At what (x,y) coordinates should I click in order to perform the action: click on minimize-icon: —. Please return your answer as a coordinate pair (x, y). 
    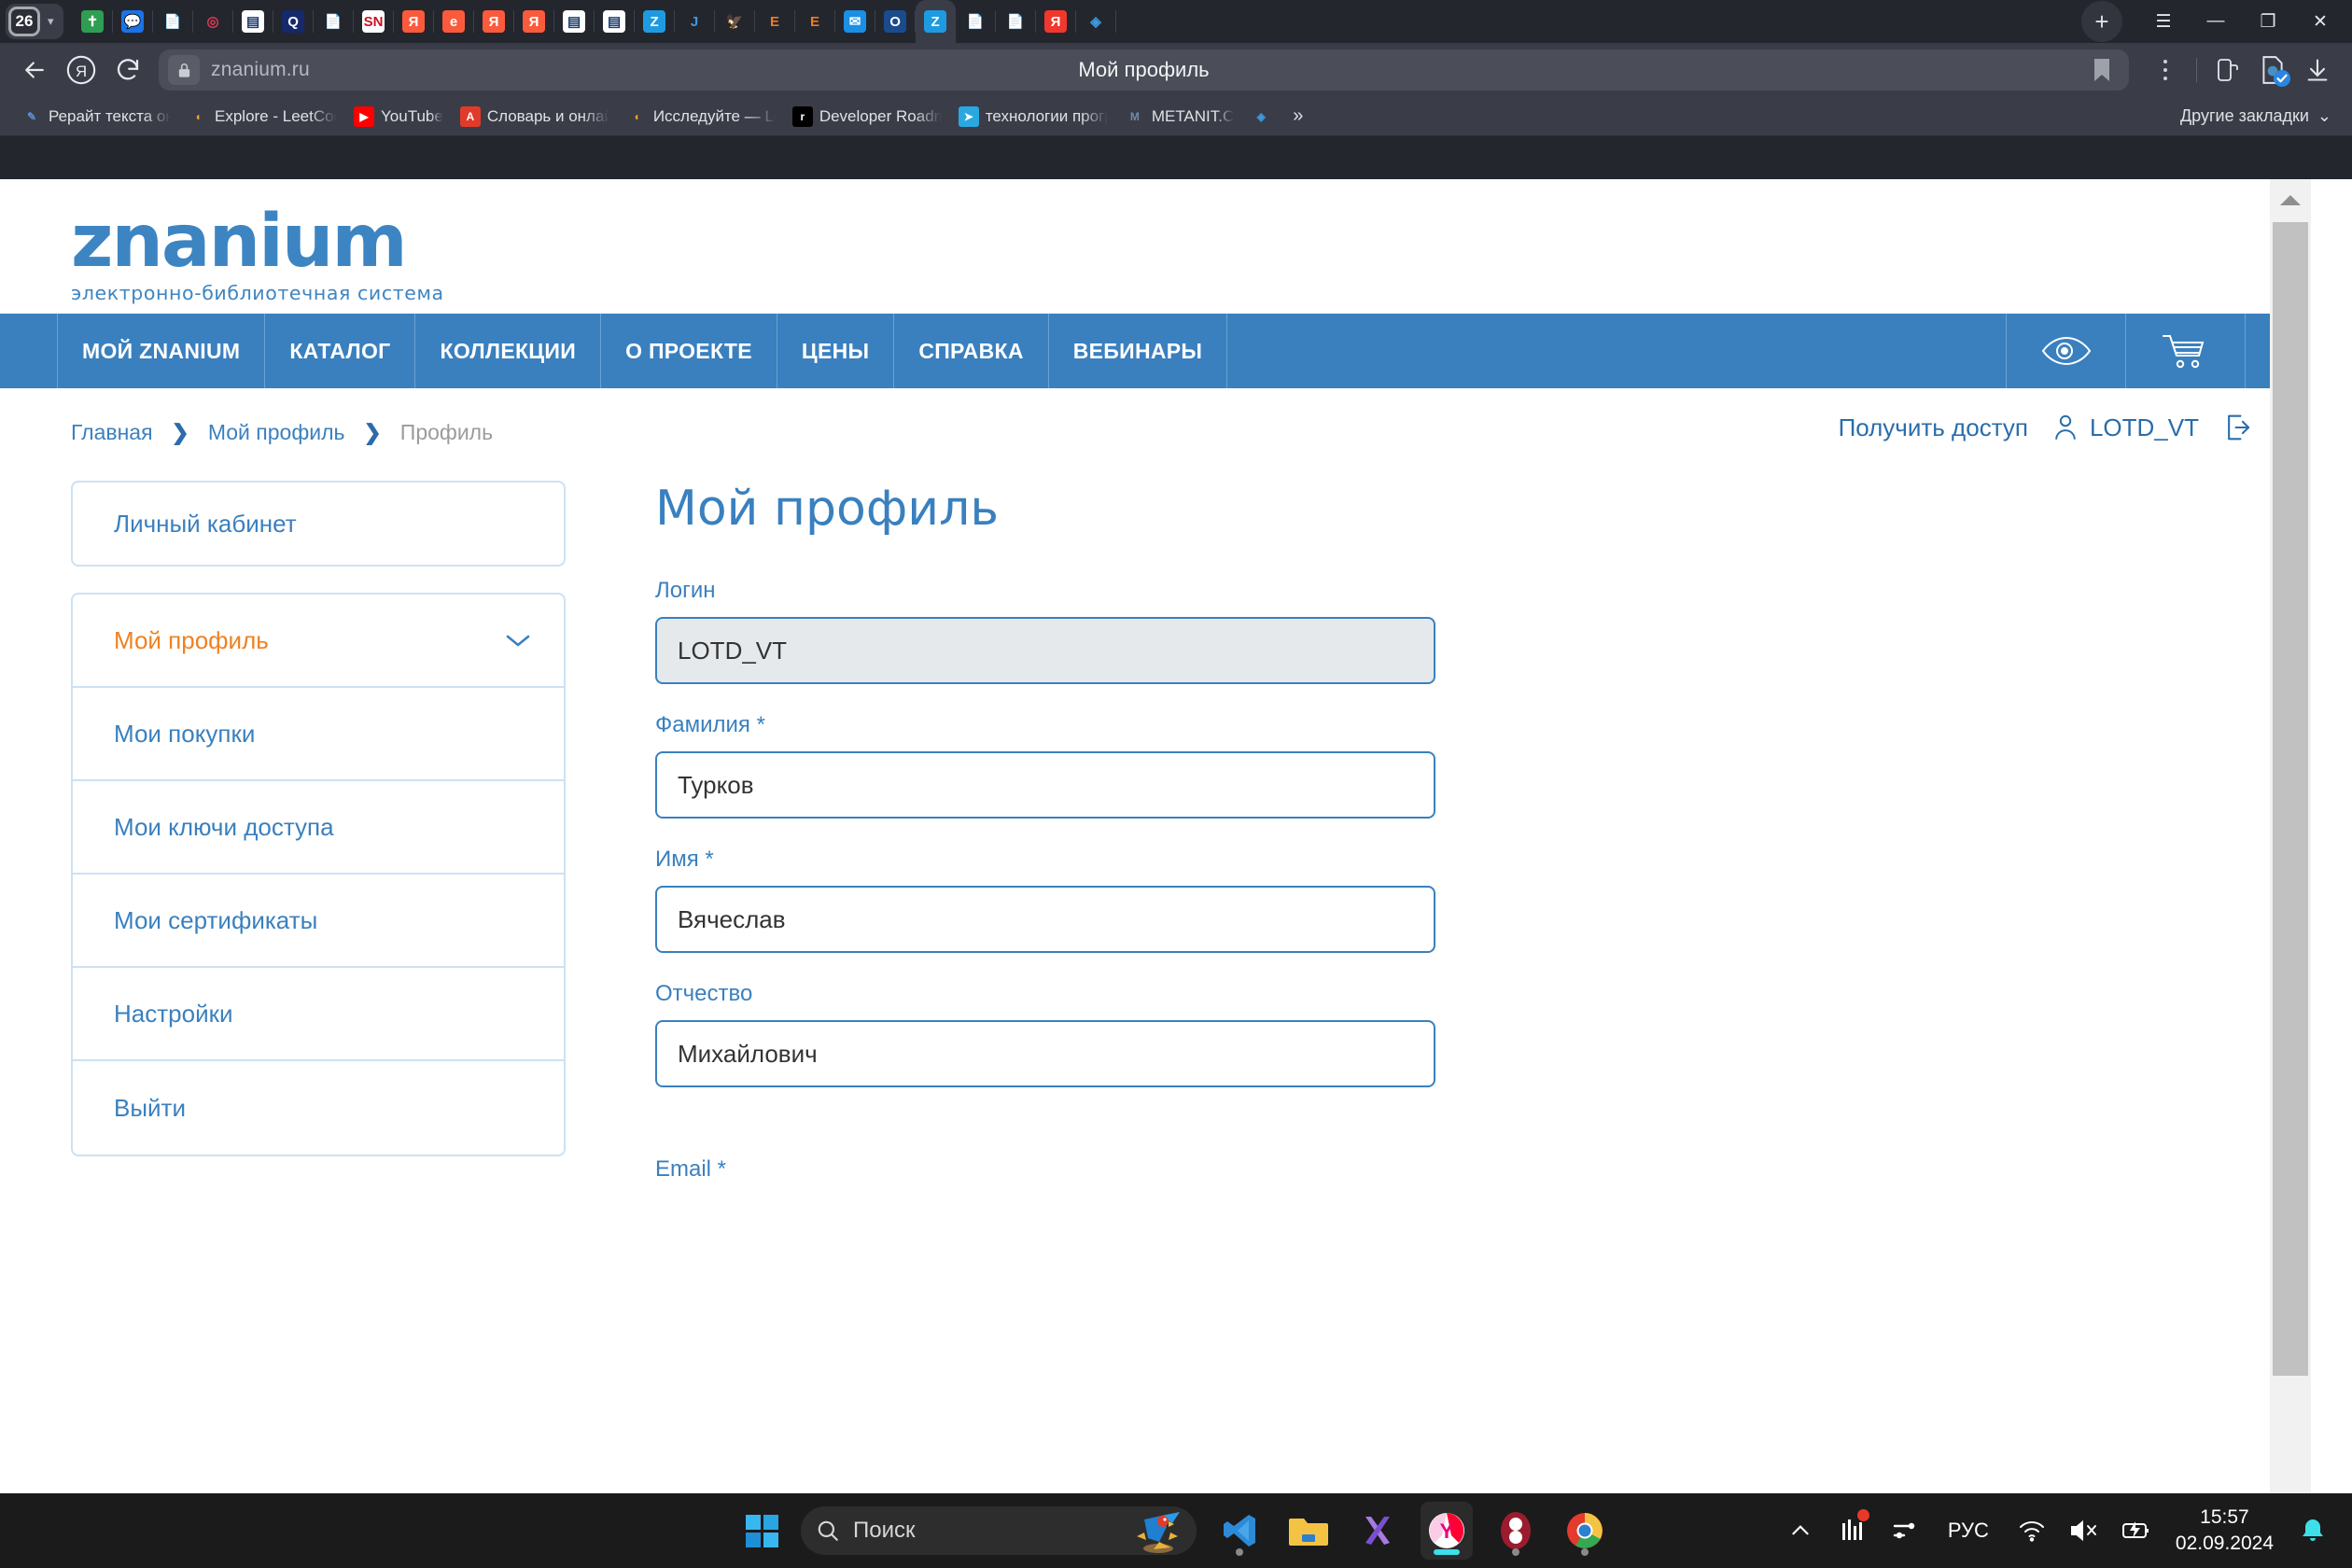
    Looking at the image, I should click on (2216, 21).